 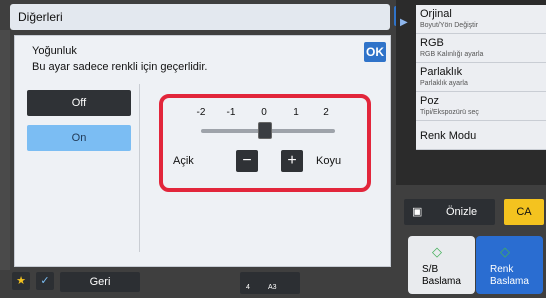 What do you see at coordinates (79, 138) in the screenshot?
I see `on-button: On` at bounding box center [79, 138].